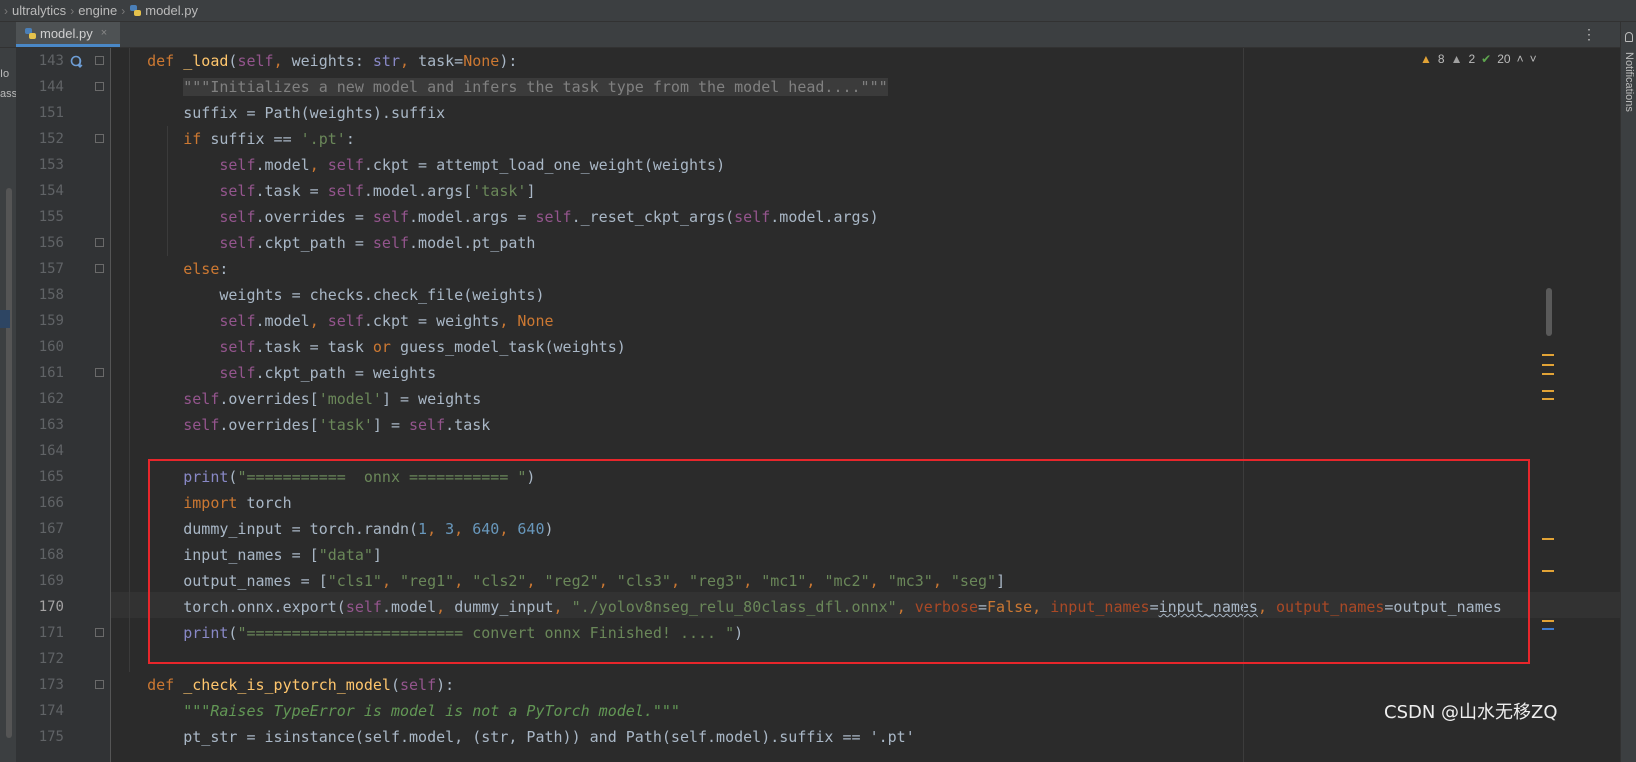 The width and height of the screenshot is (1636, 762). Describe the element at coordinates (1549, 312) in the screenshot. I see `scroll-thumb` at that location.